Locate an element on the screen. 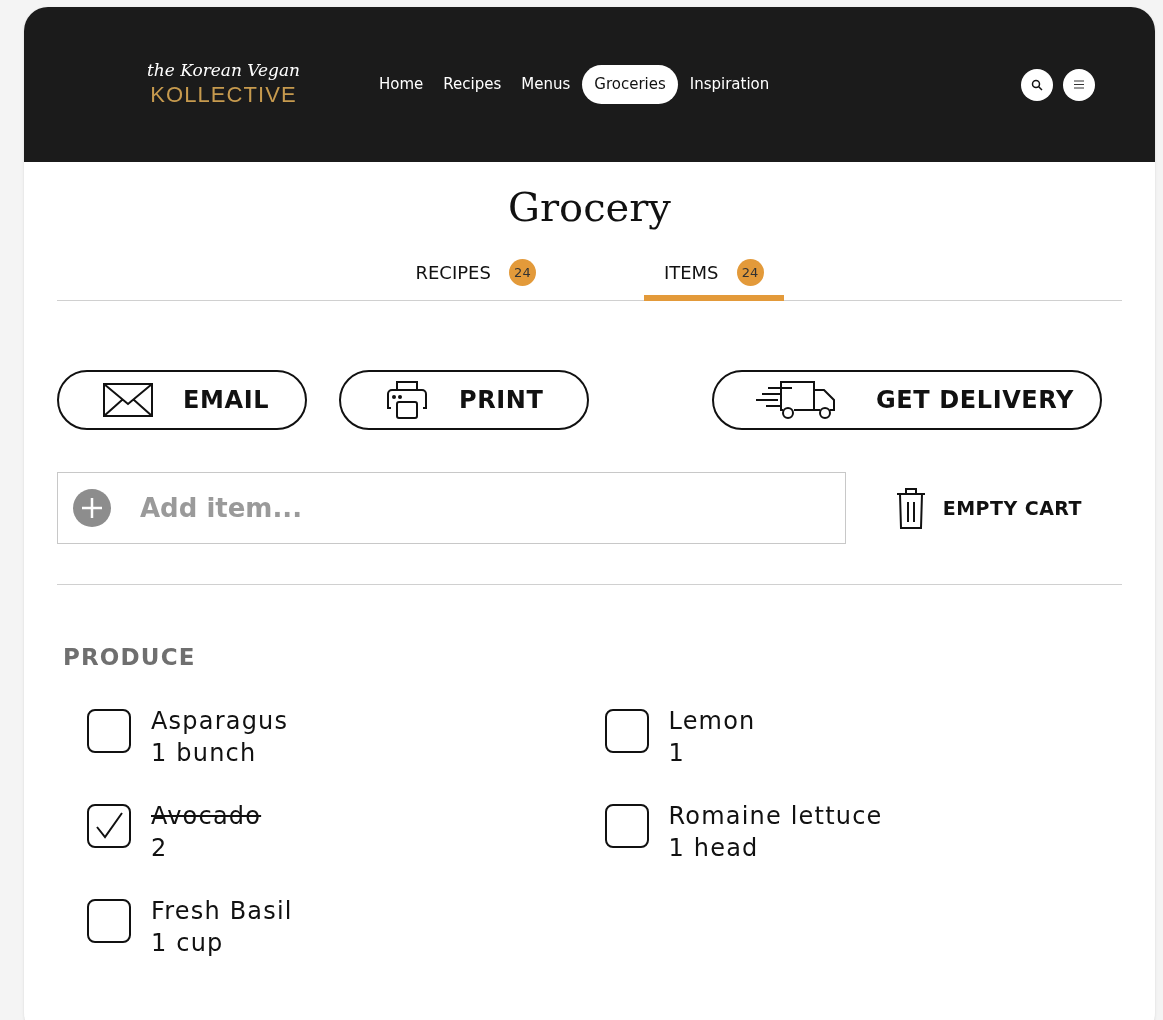  email-button: EMAIL is located at coordinates (182, 400).